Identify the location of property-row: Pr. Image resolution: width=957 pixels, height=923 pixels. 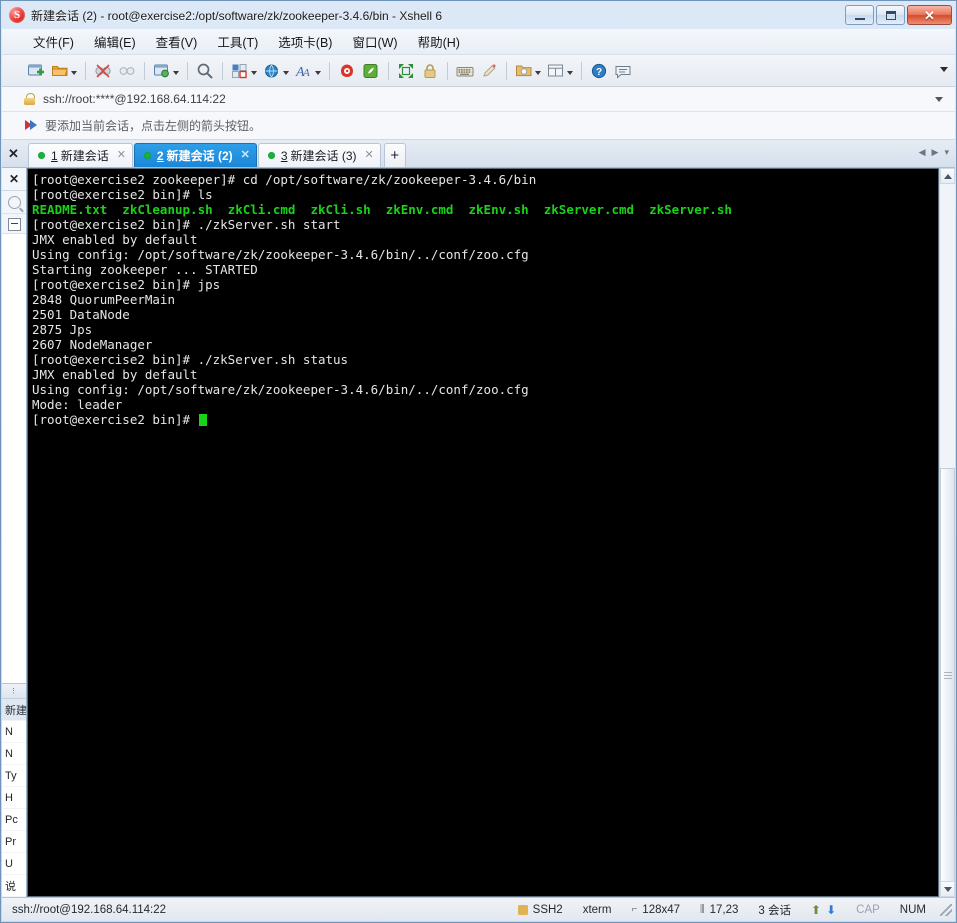
(14, 842).